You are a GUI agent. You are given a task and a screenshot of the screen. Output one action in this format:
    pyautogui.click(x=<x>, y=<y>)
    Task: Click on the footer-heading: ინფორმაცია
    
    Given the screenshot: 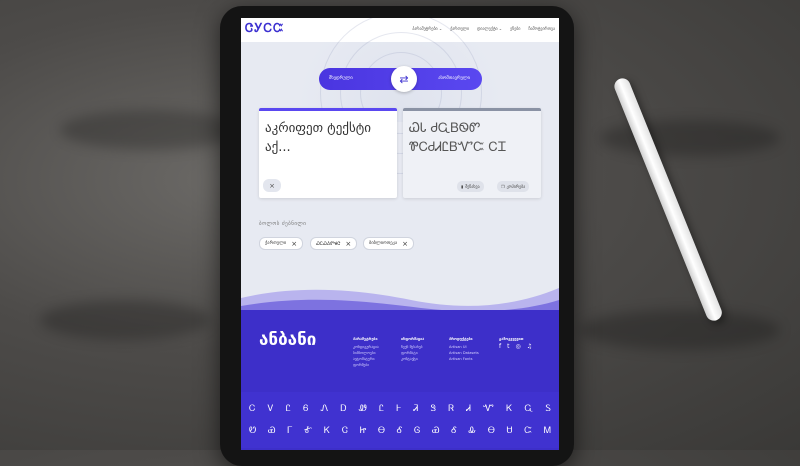 What is the action you would take?
    pyautogui.click(x=413, y=339)
    